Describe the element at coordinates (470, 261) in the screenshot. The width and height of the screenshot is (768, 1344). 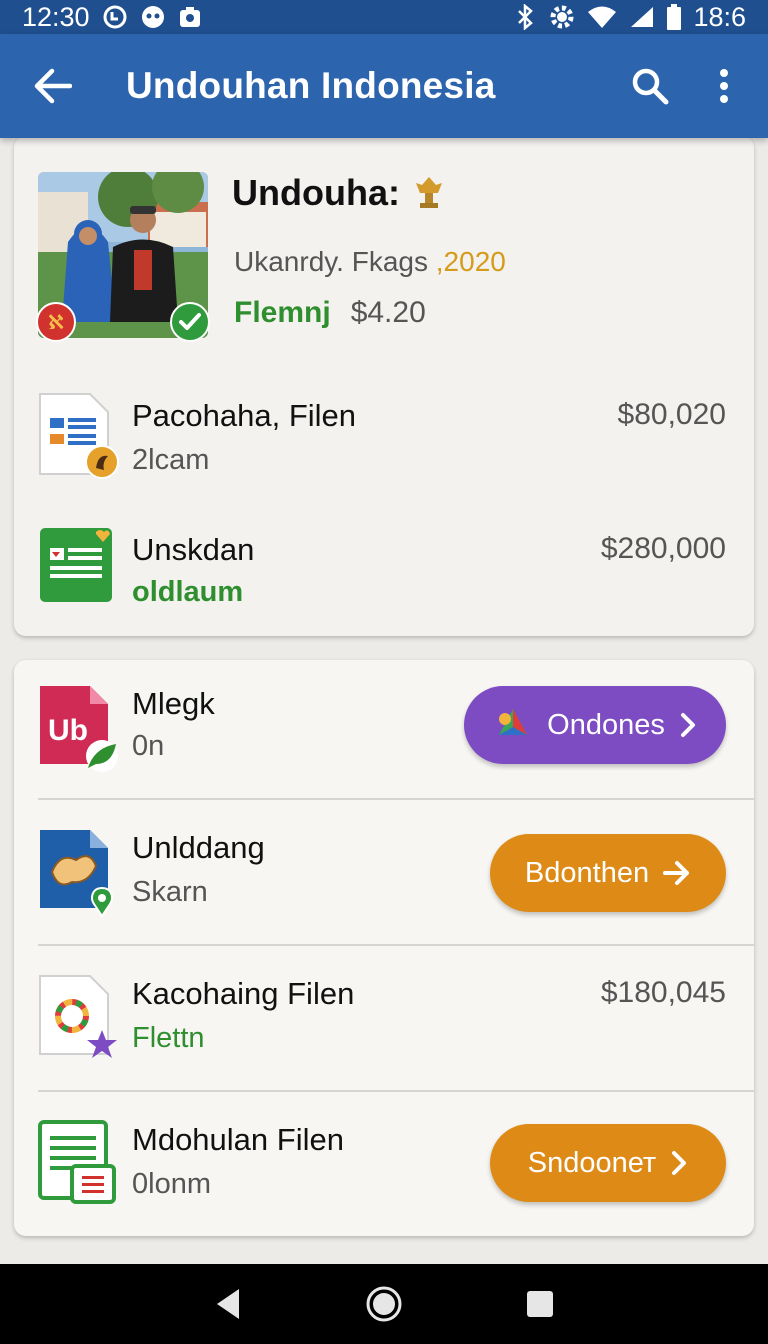
I see `profile-year: ,2020` at that location.